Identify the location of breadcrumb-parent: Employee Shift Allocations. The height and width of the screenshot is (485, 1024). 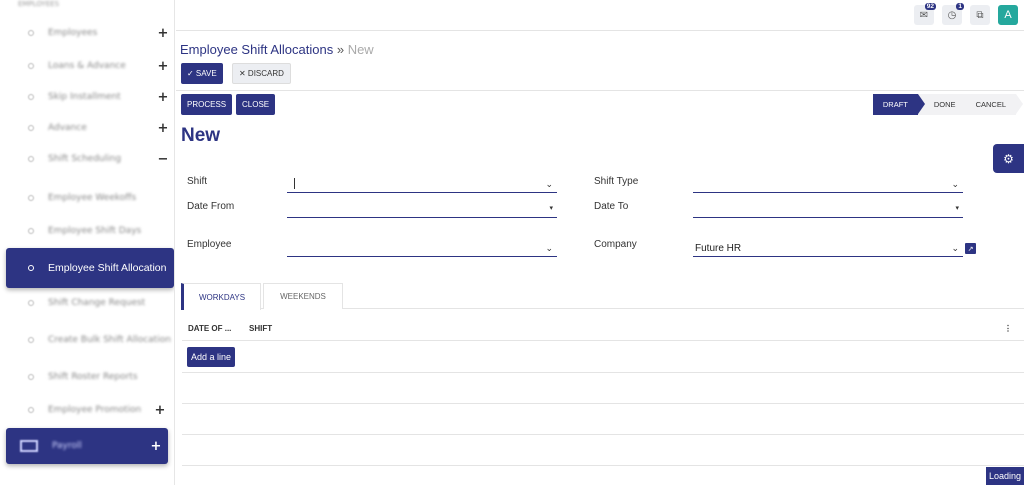
(256, 49).